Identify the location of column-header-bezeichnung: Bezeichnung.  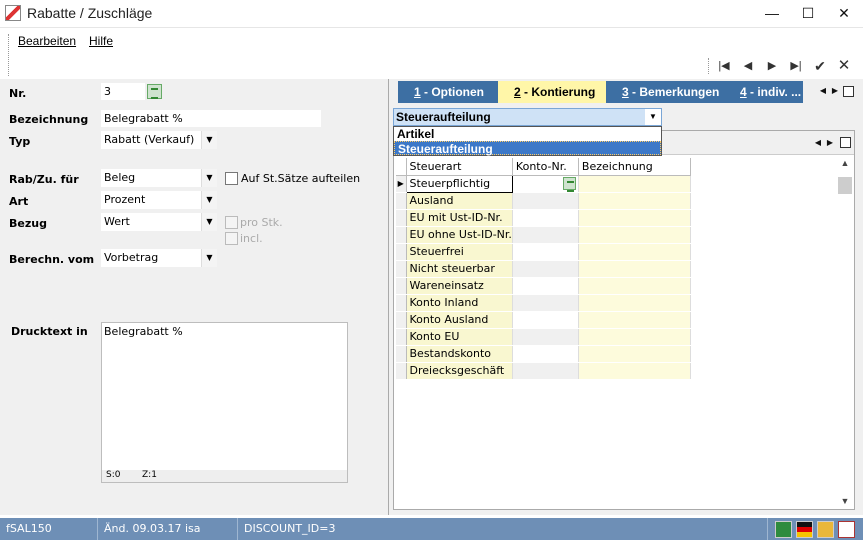
(634, 167).